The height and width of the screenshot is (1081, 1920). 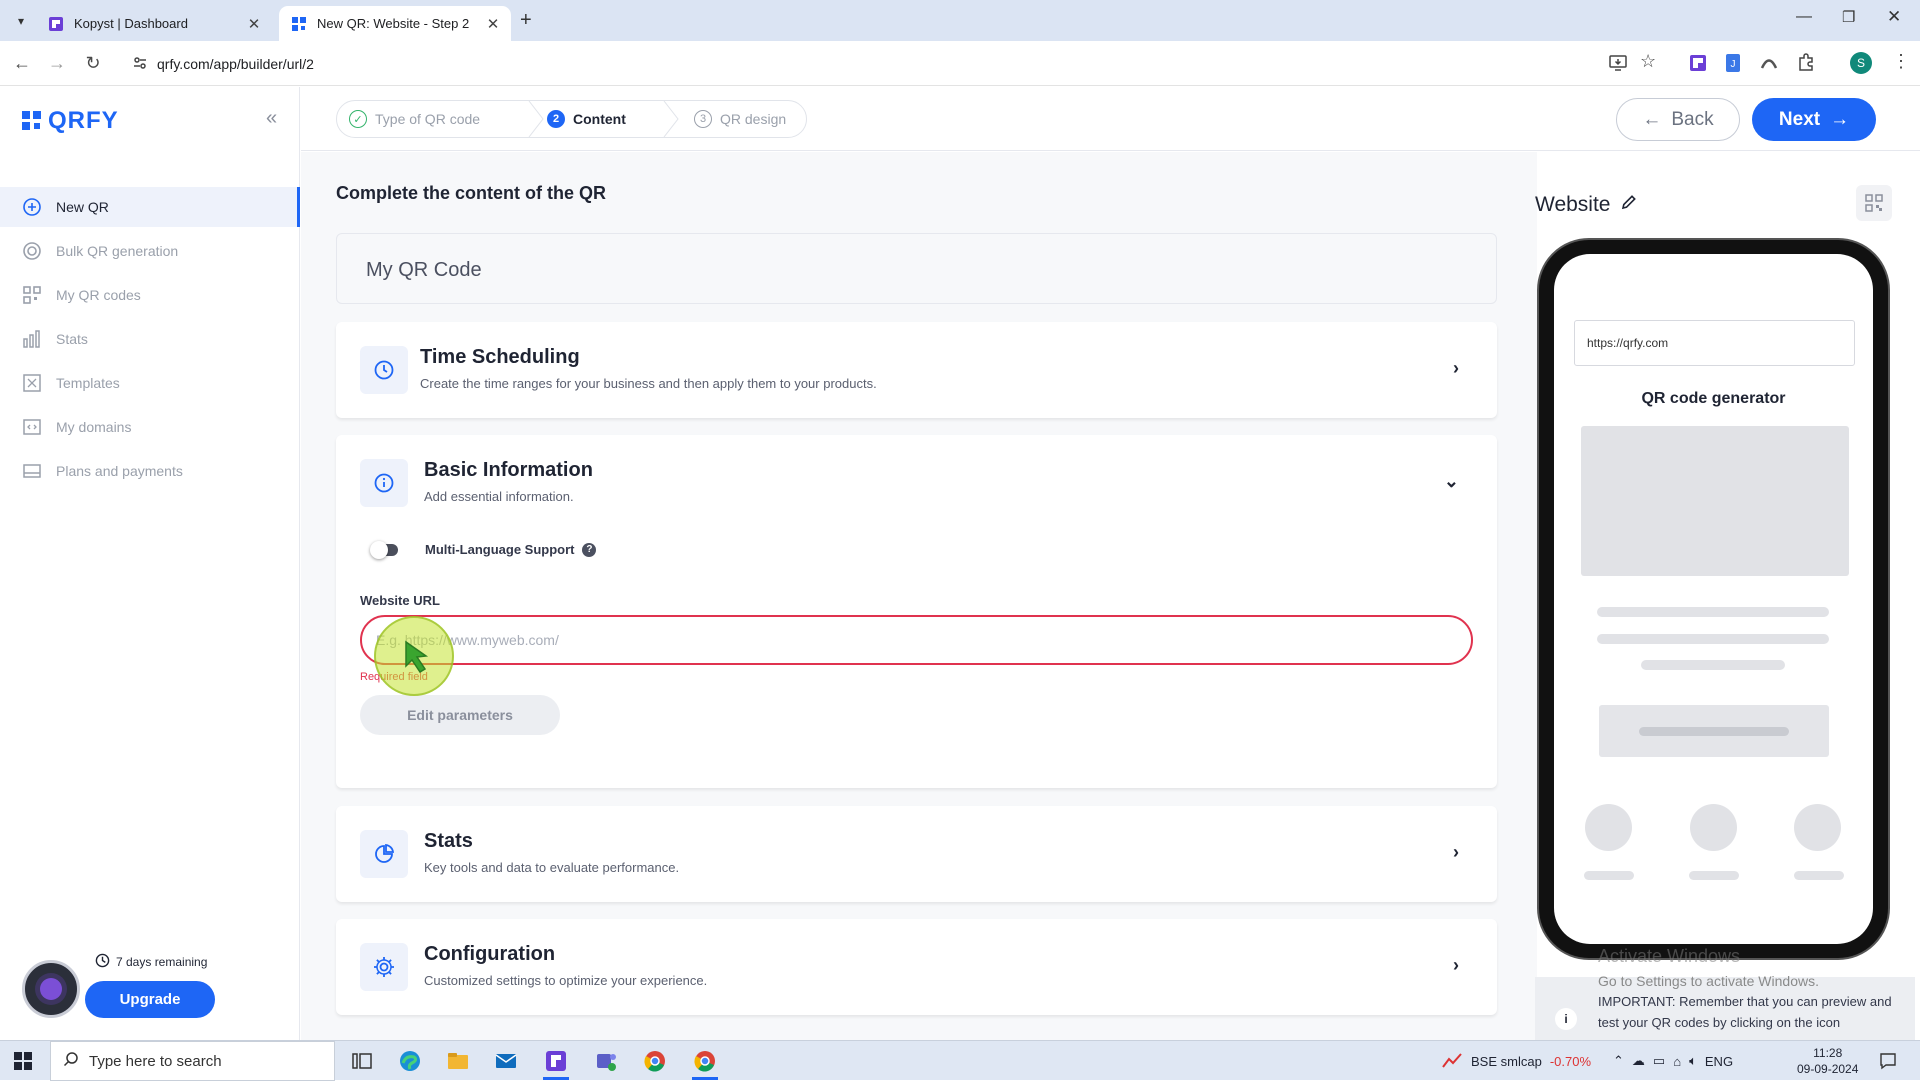 What do you see at coordinates (22, 63) in the screenshot?
I see `back-arrow-icon: ←` at bounding box center [22, 63].